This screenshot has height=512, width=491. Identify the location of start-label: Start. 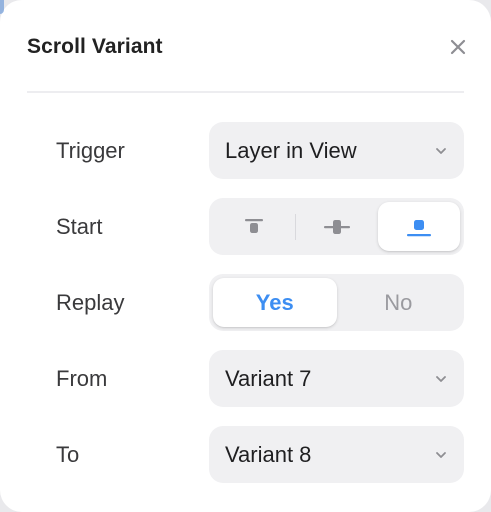
(79, 226).